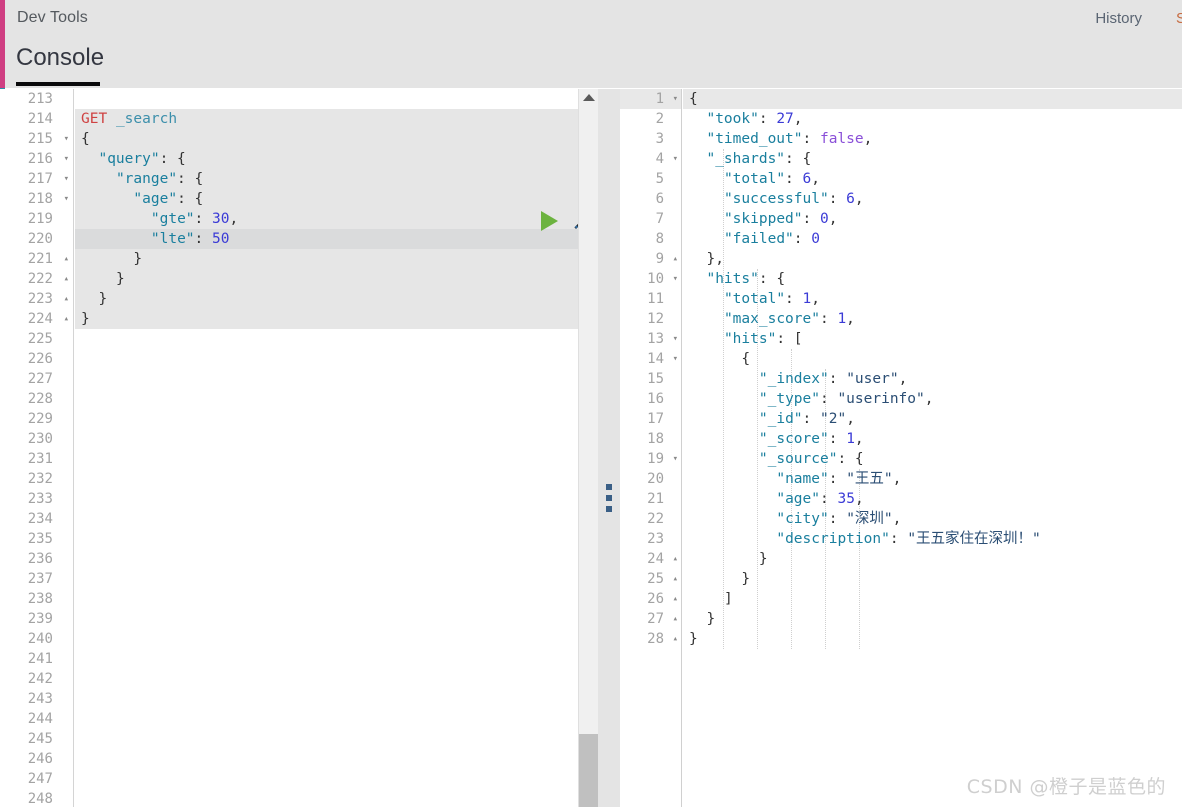 This screenshot has height=807, width=1182. Describe the element at coordinates (932, 499) in the screenshot. I see `response-code-line: "age": 35,` at that location.